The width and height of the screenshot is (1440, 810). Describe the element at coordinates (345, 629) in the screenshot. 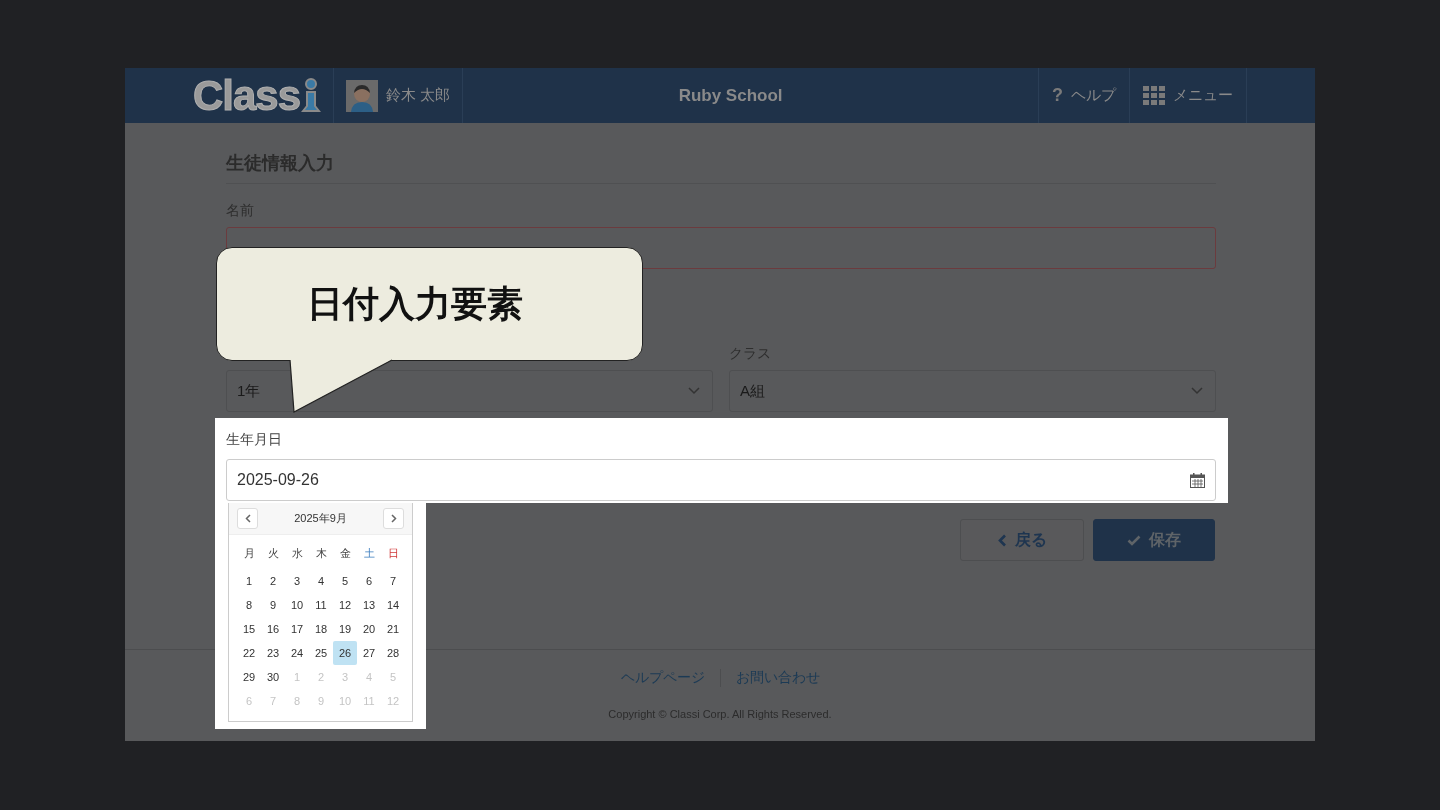

I see `calendar-day: 19` at that location.